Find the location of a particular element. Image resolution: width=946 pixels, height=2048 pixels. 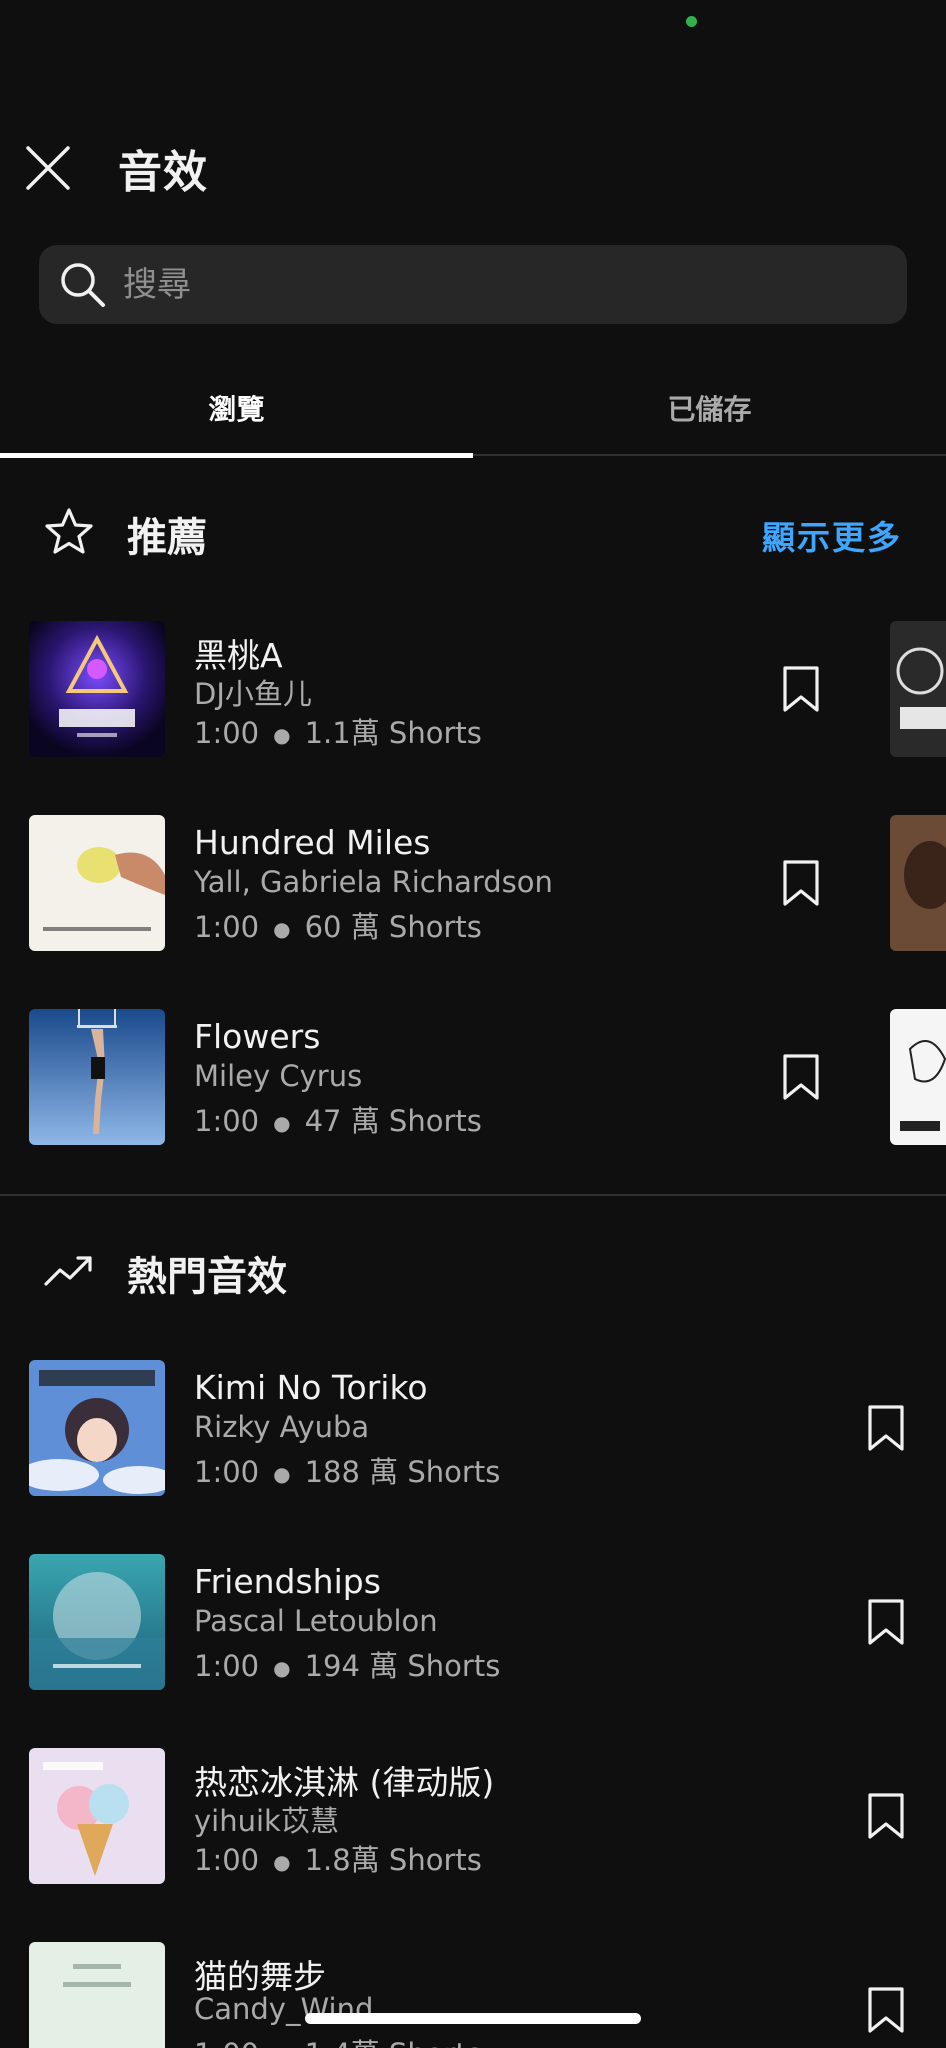

show-more-link: 顯示更多 is located at coordinates (832, 535).